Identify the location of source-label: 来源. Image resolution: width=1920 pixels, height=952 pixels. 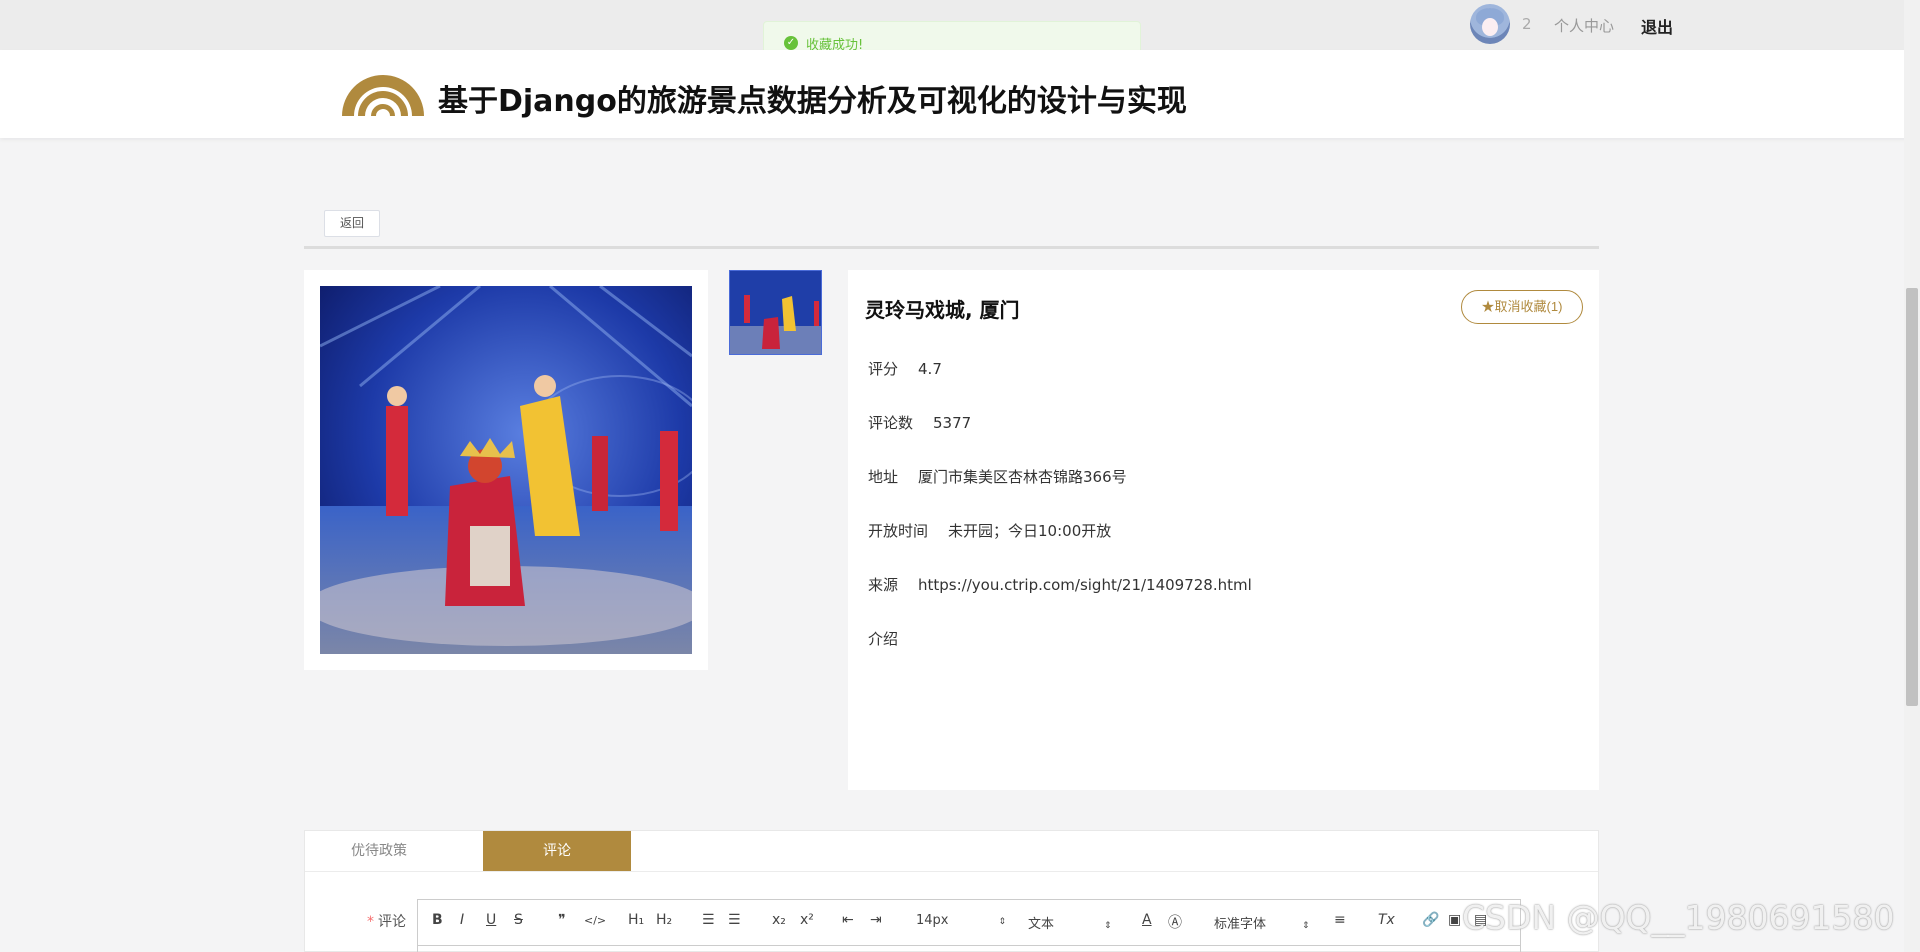
(883, 585).